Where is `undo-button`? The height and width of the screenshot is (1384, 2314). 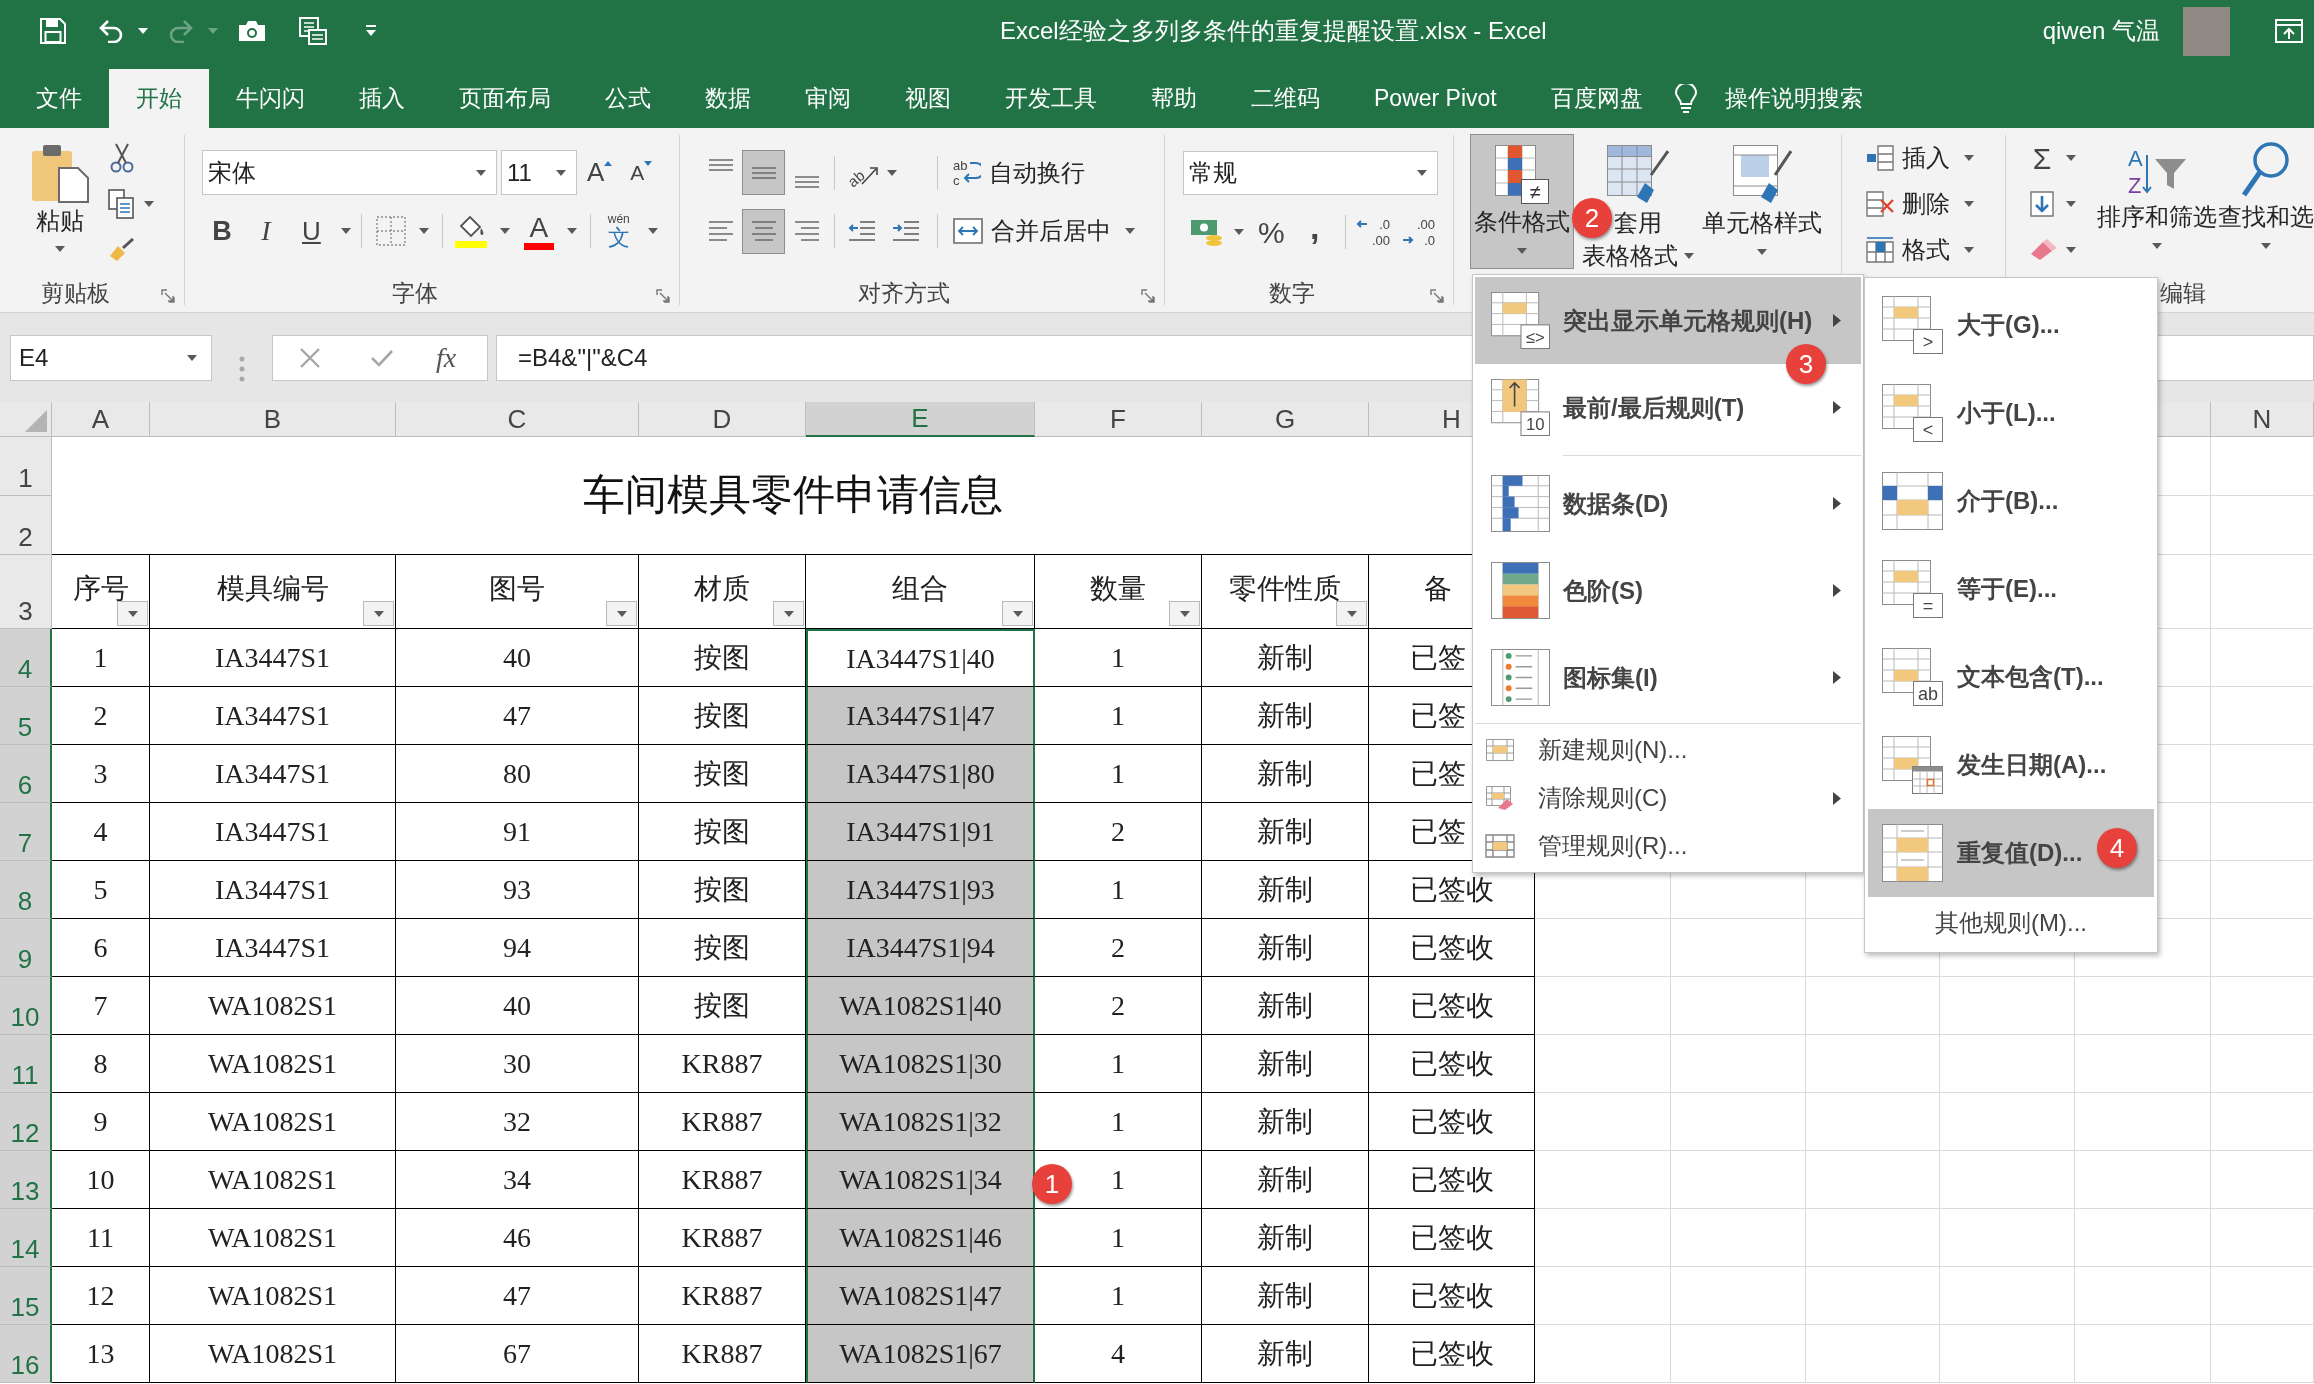
undo-button is located at coordinates (123, 31).